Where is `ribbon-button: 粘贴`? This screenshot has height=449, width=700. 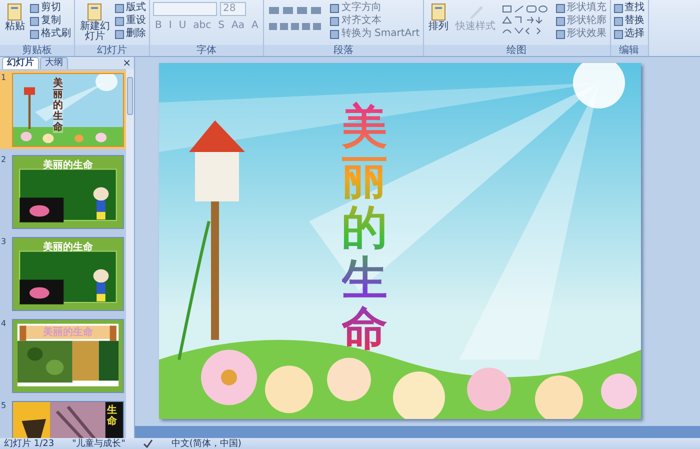 ribbon-button: 粘贴 is located at coordinates (15, 17).